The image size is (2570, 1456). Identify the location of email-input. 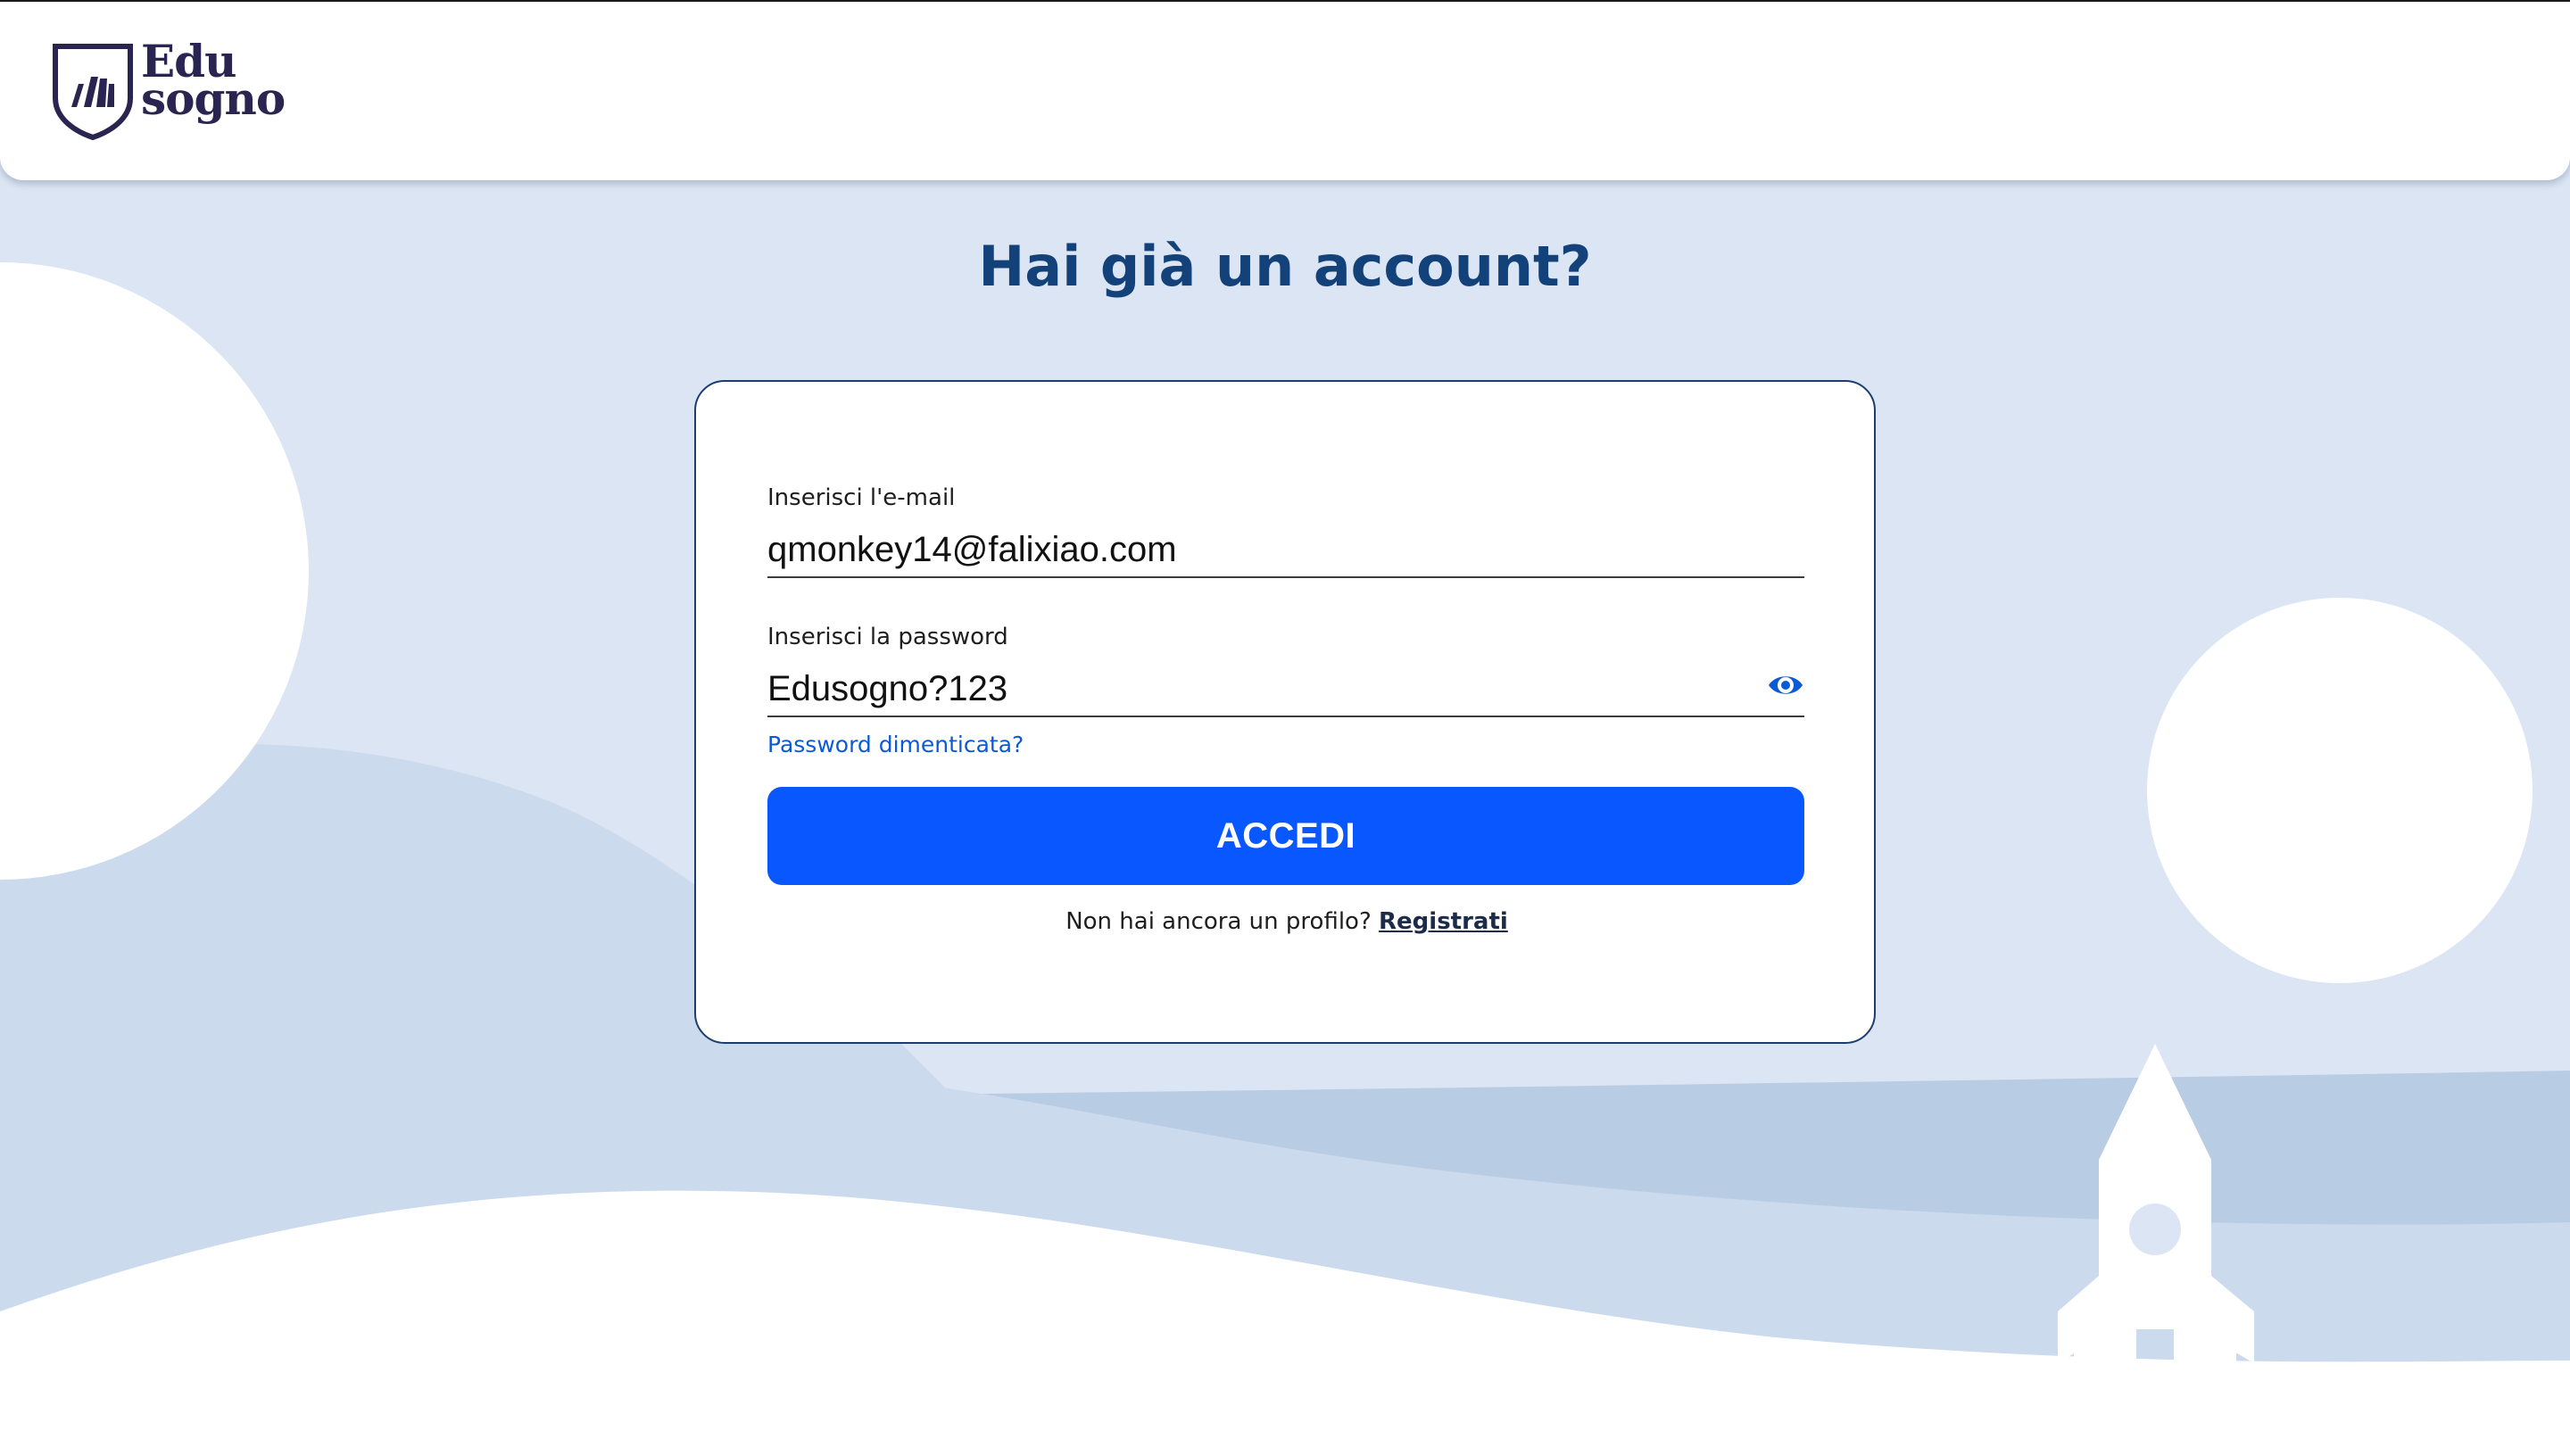
(1286, 551).